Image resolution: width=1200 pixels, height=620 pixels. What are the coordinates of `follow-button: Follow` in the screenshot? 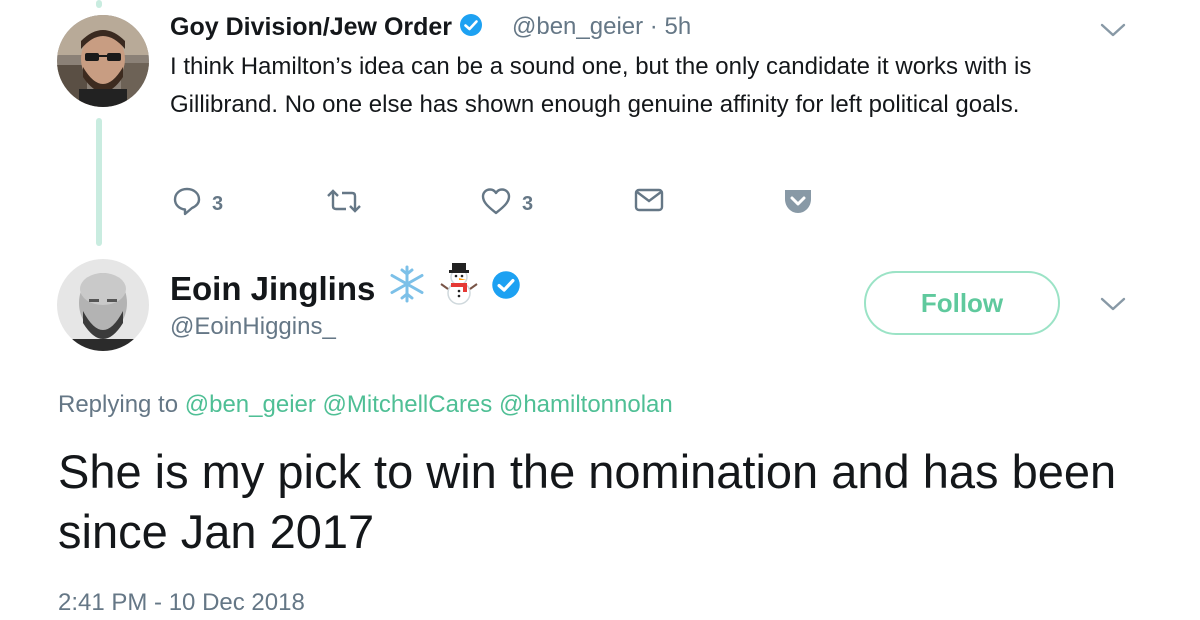 It's located at (962, 303).